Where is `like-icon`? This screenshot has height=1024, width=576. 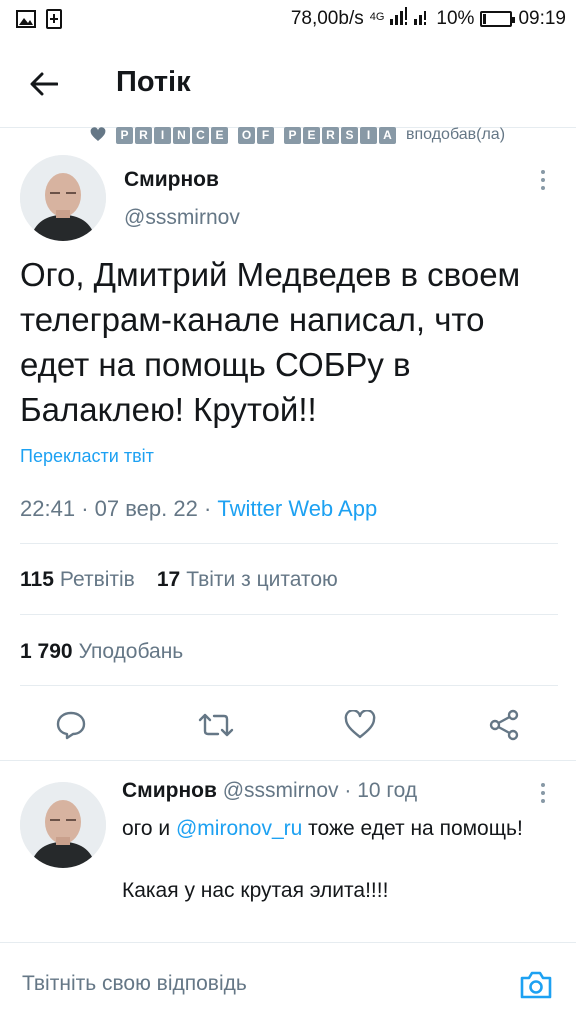 like-icon is located at coordinates (360, 724).